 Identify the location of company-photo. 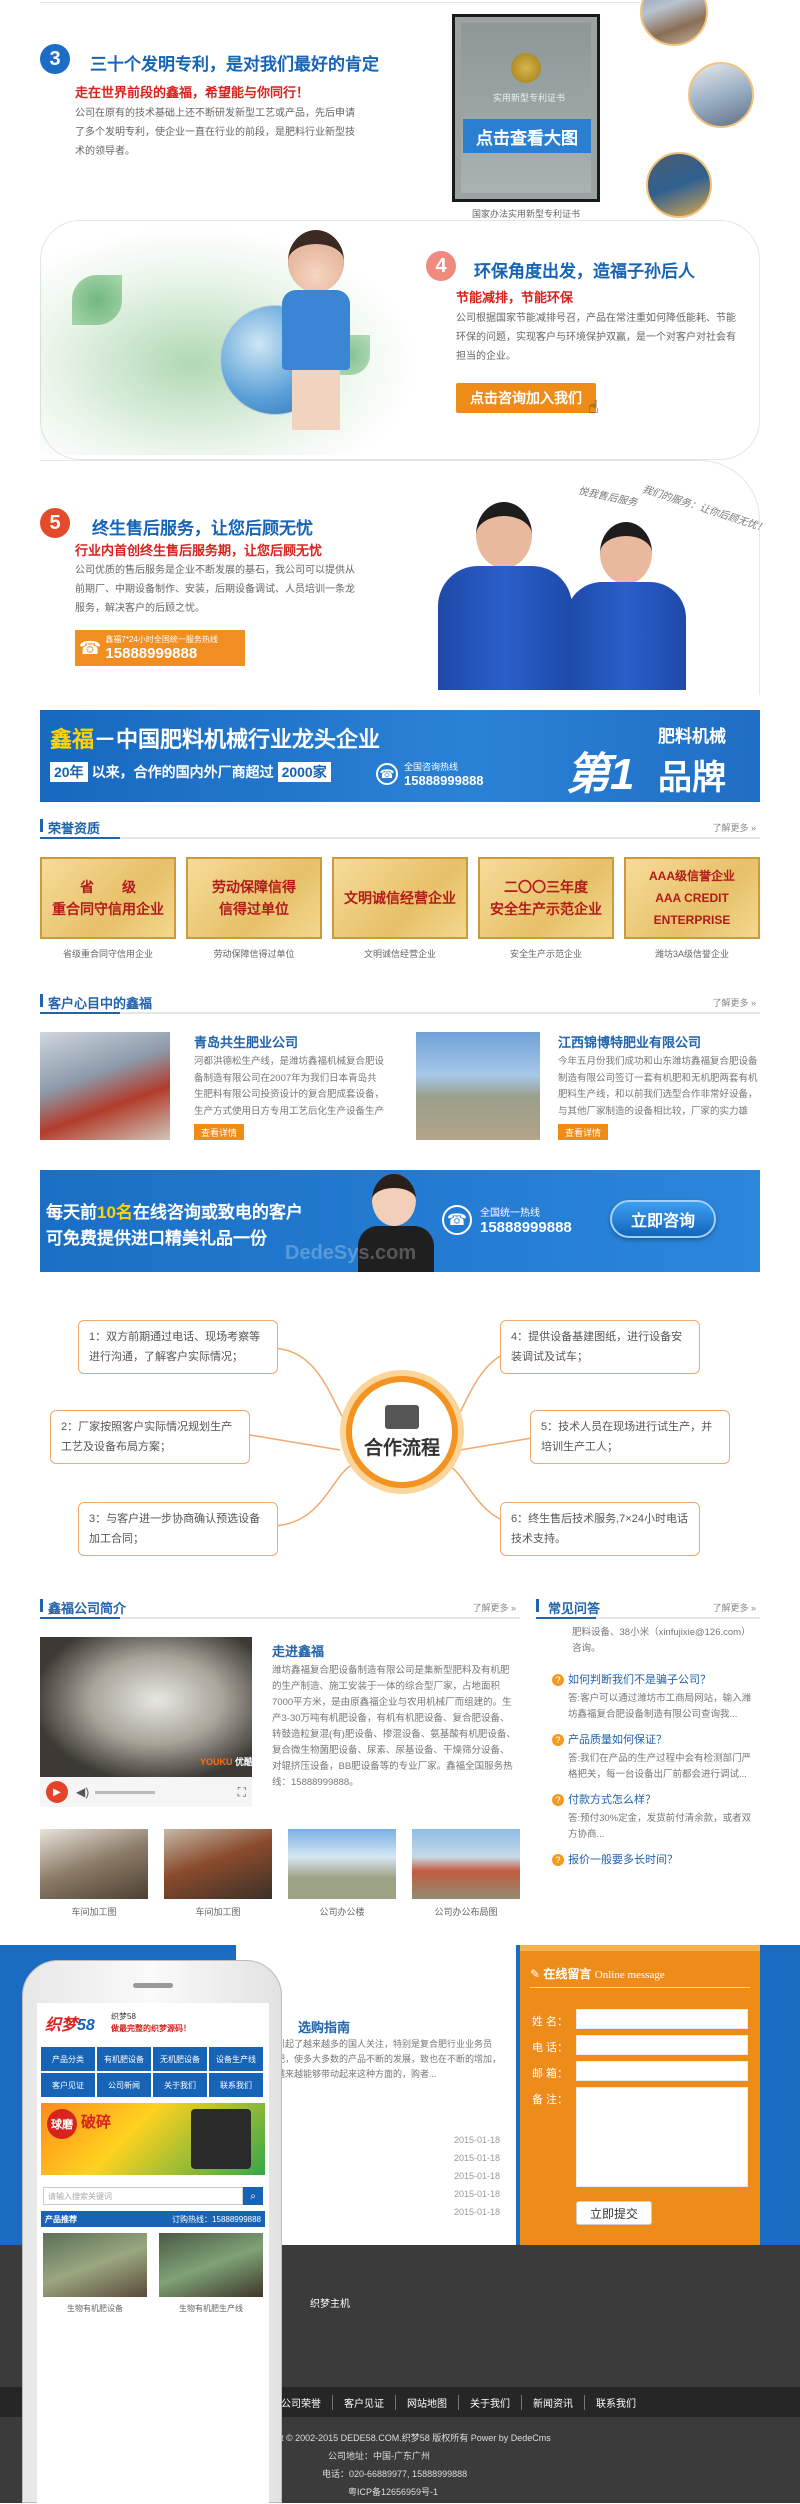
(342, 1864).